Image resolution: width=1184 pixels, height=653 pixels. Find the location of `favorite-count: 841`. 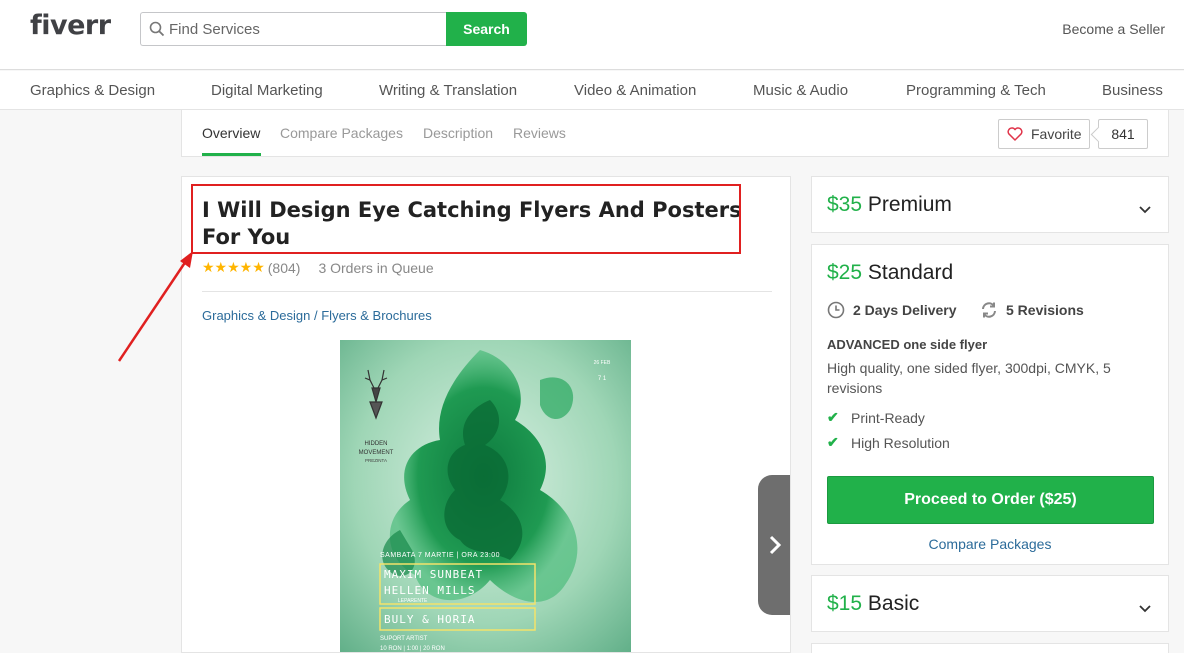

favorite-count: 841 is located at coordinates (1123, 134).